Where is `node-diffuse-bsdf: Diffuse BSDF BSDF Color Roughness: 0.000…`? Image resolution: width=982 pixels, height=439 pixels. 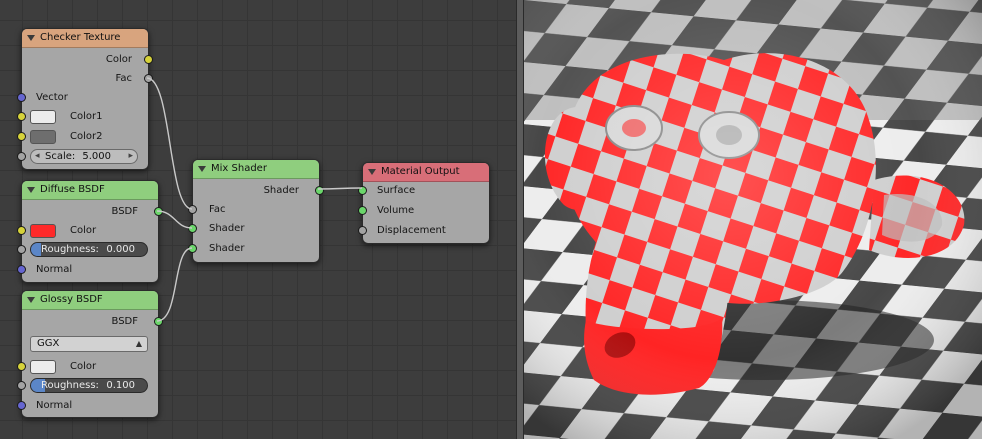 node-diffuse-bsdf: Diffuse BSDF BSDF Color Roughness: 0.000… is located at coordinates (90, 231).